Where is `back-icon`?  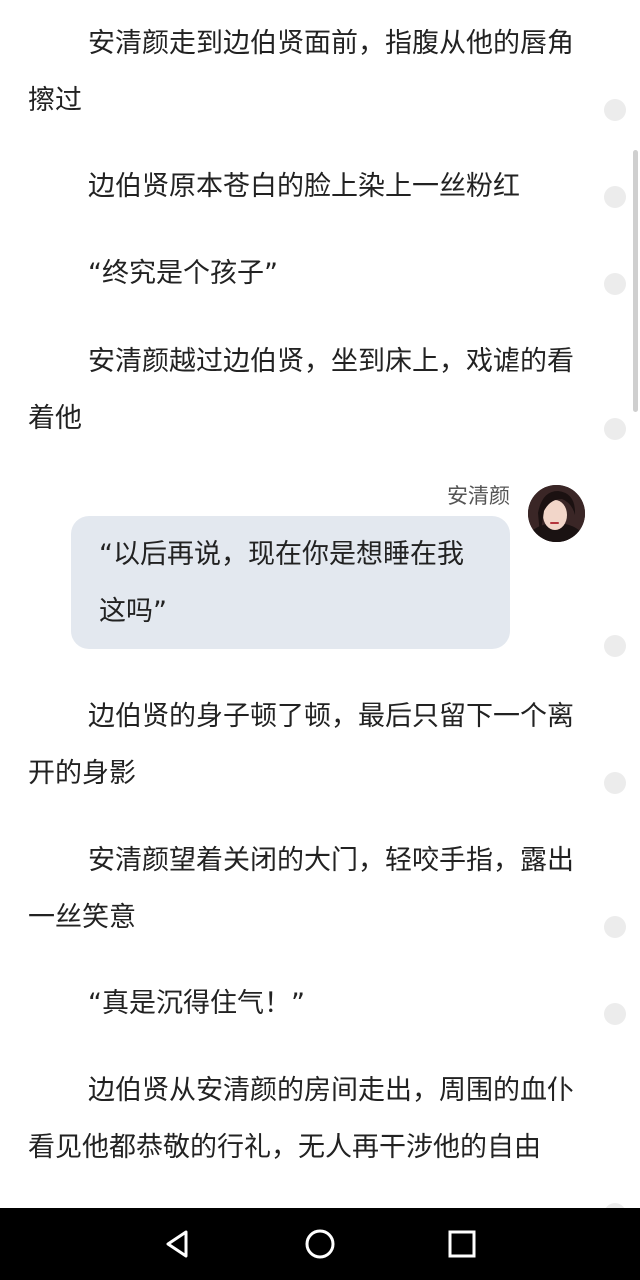 back-icon is located at coordinates (177, 1244).